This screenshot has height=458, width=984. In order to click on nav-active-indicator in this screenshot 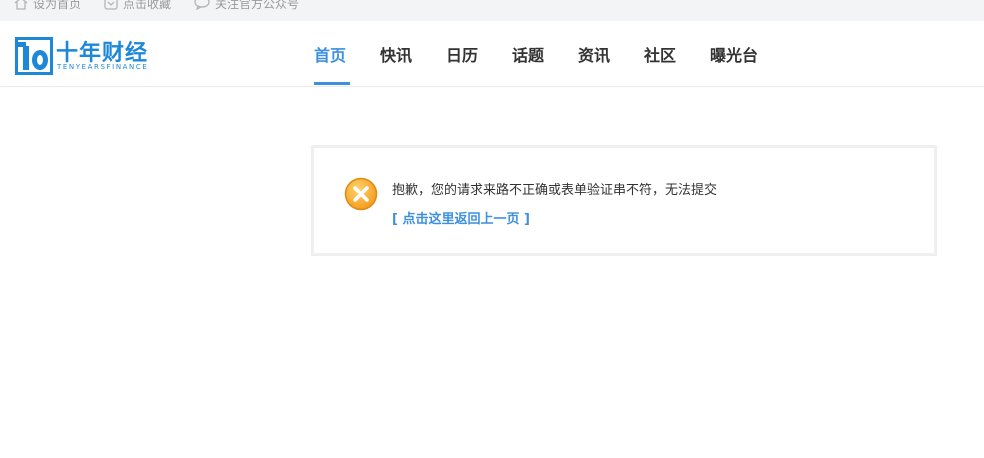, I will do `click(332, 83)`.